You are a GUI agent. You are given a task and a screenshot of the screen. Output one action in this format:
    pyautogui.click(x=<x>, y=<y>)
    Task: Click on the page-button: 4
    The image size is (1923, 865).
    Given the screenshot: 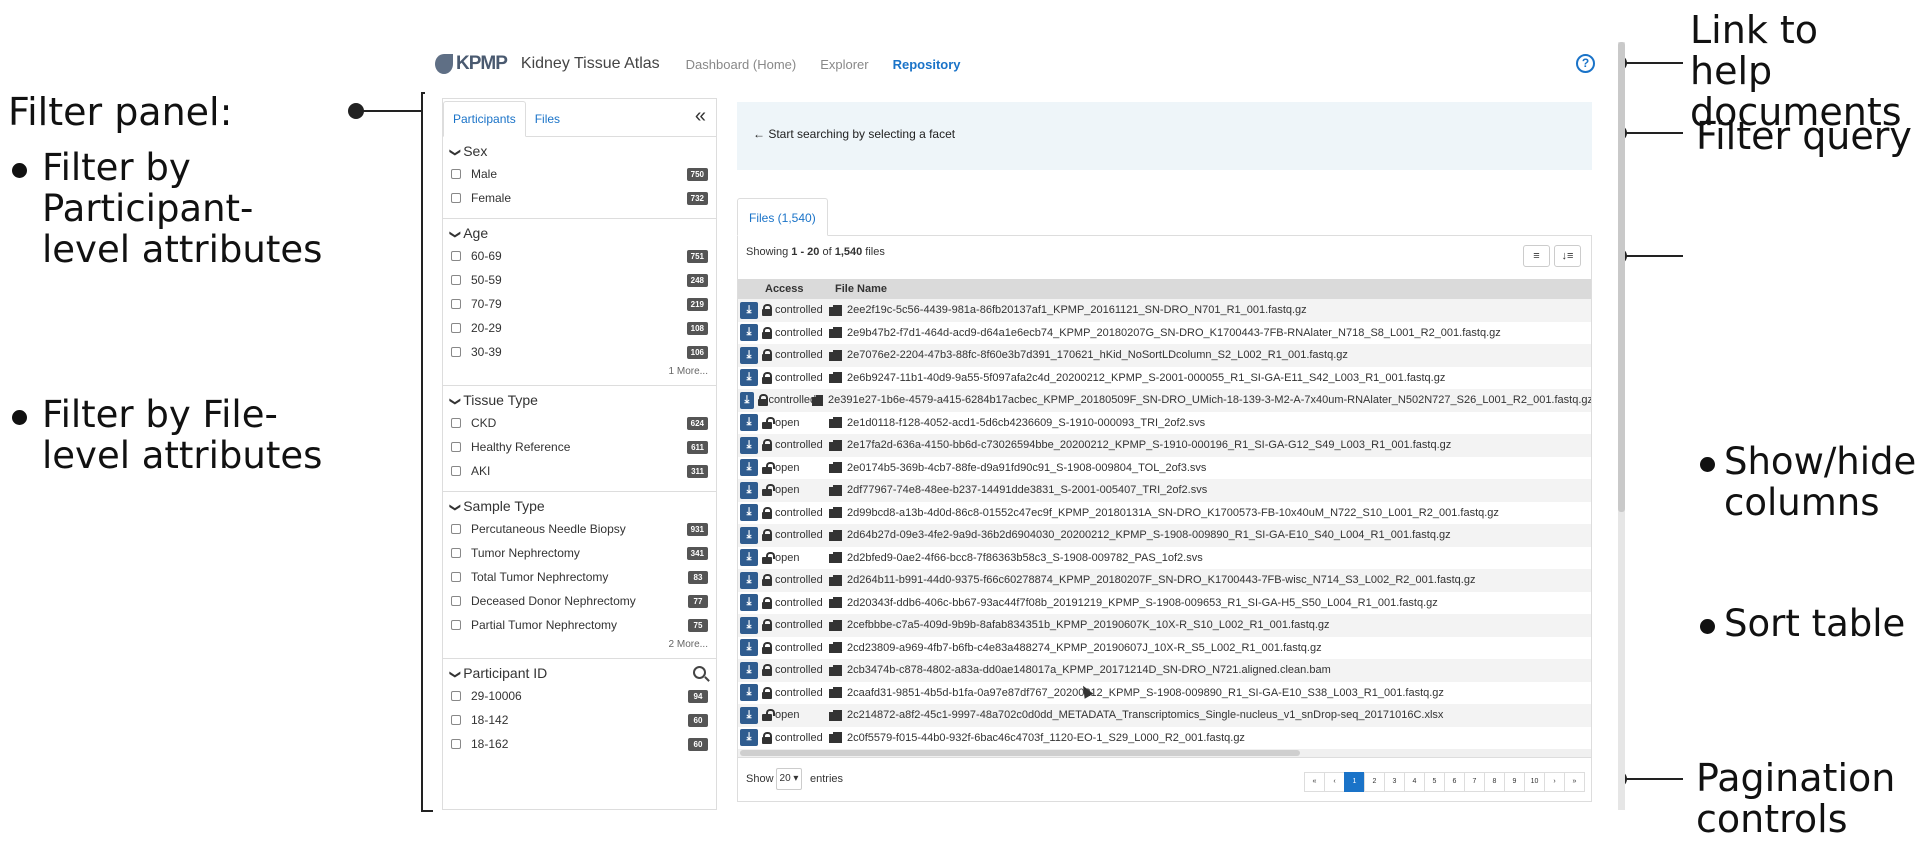 What is the action you would take?
    pyautogui.click(x=1414, y=782)
    